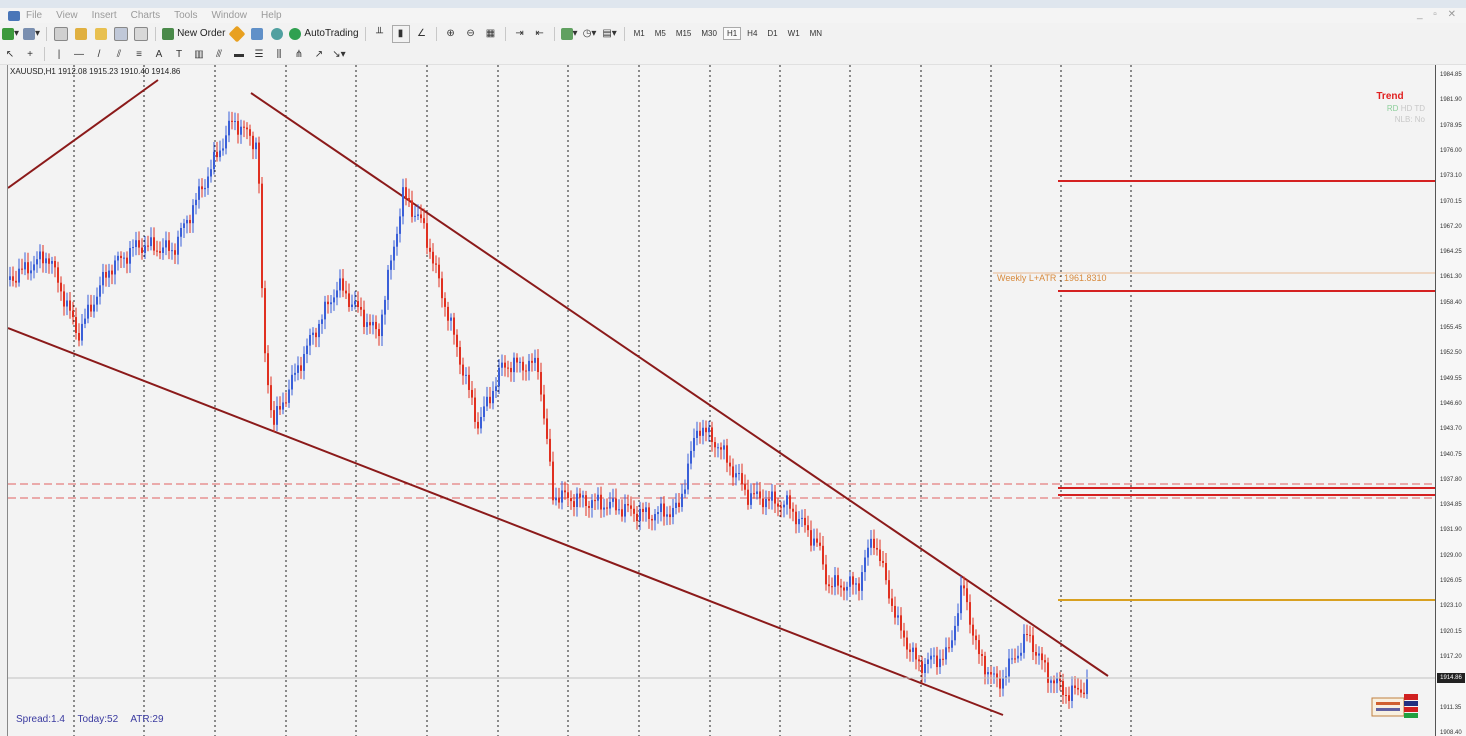 The width and height of the screenshot is (1466, 736). What do you see at coordinates (319, 54) in the screenshot?
I see `arrow-tools-icon: ↗` at bounding box center [319, 54].